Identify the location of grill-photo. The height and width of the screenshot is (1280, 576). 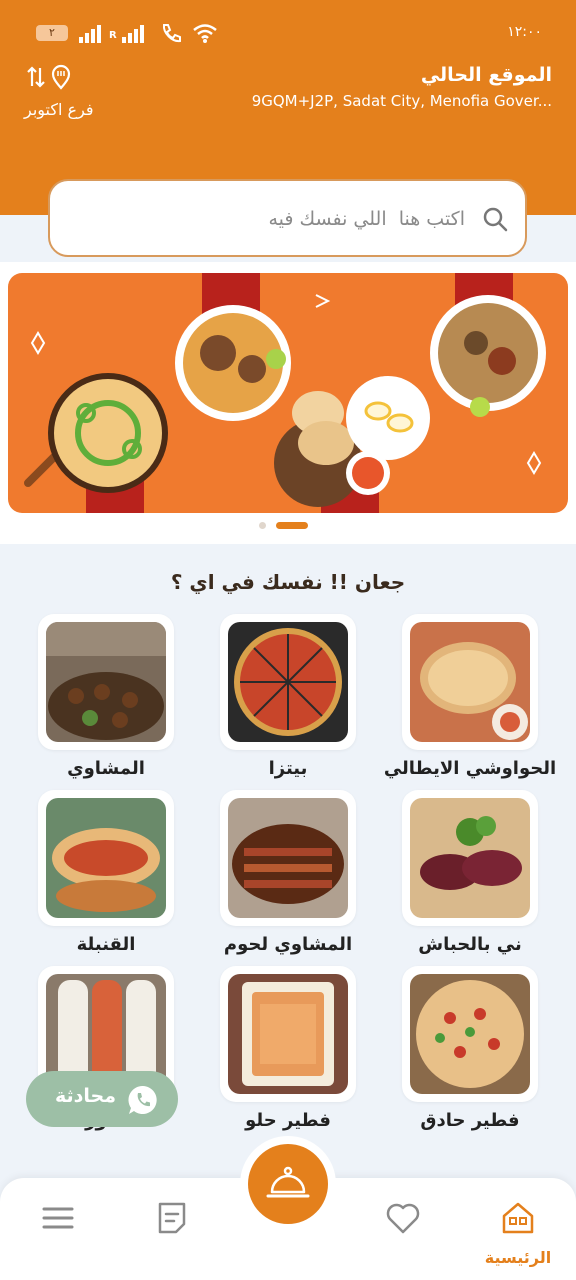
(106, 682).